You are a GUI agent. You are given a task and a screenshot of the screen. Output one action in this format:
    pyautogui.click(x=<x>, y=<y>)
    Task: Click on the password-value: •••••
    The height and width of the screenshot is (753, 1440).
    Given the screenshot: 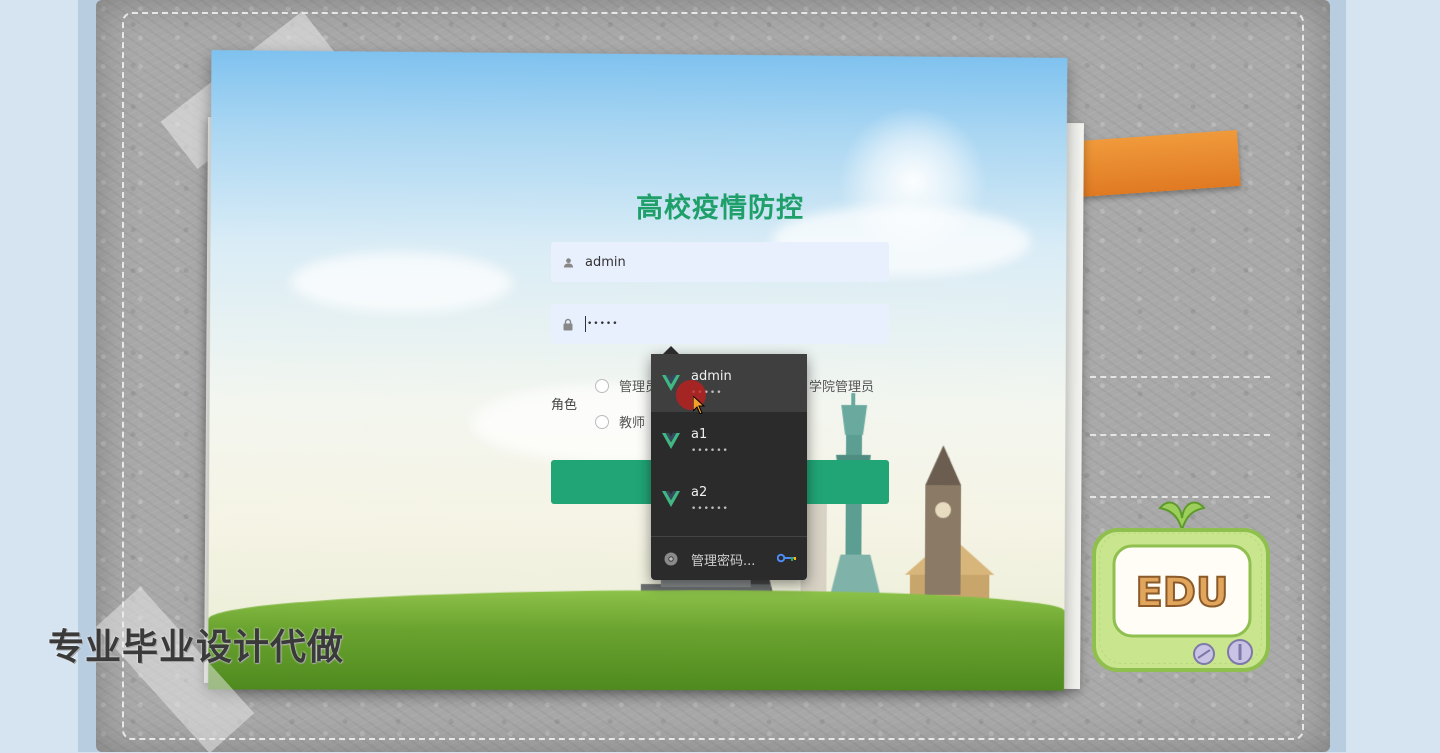 What is the action you would take?
    pyautogui.click(x=603, y=324)
    